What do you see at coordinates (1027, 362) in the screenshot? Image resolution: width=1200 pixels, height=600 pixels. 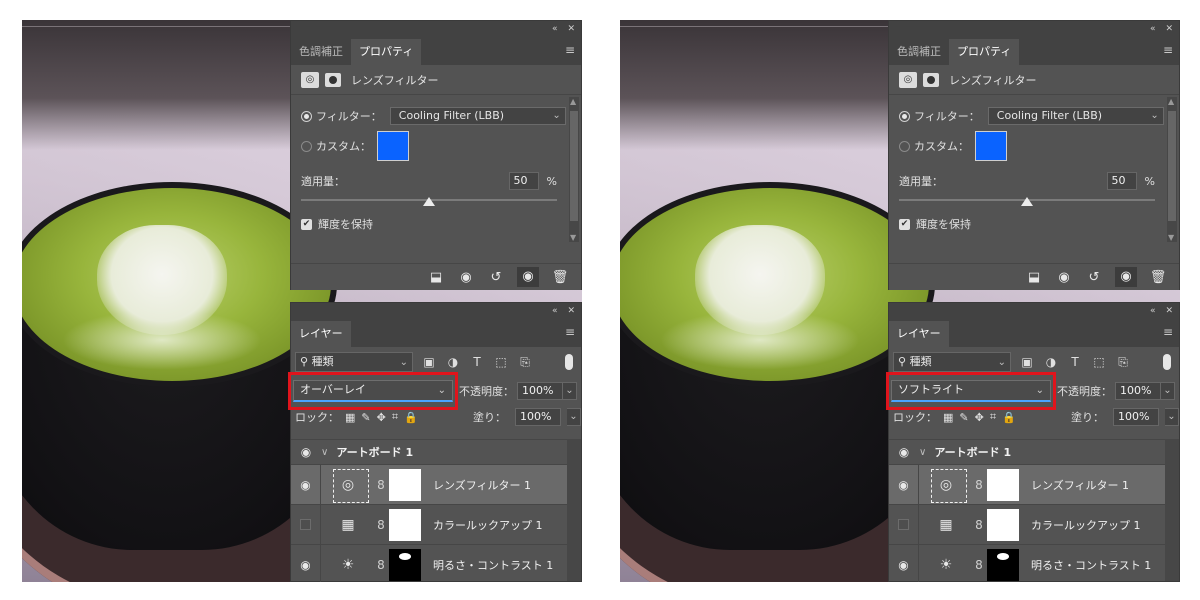 I see `pixel-filter-icon: ▣` at bounding box center [1027, 362].